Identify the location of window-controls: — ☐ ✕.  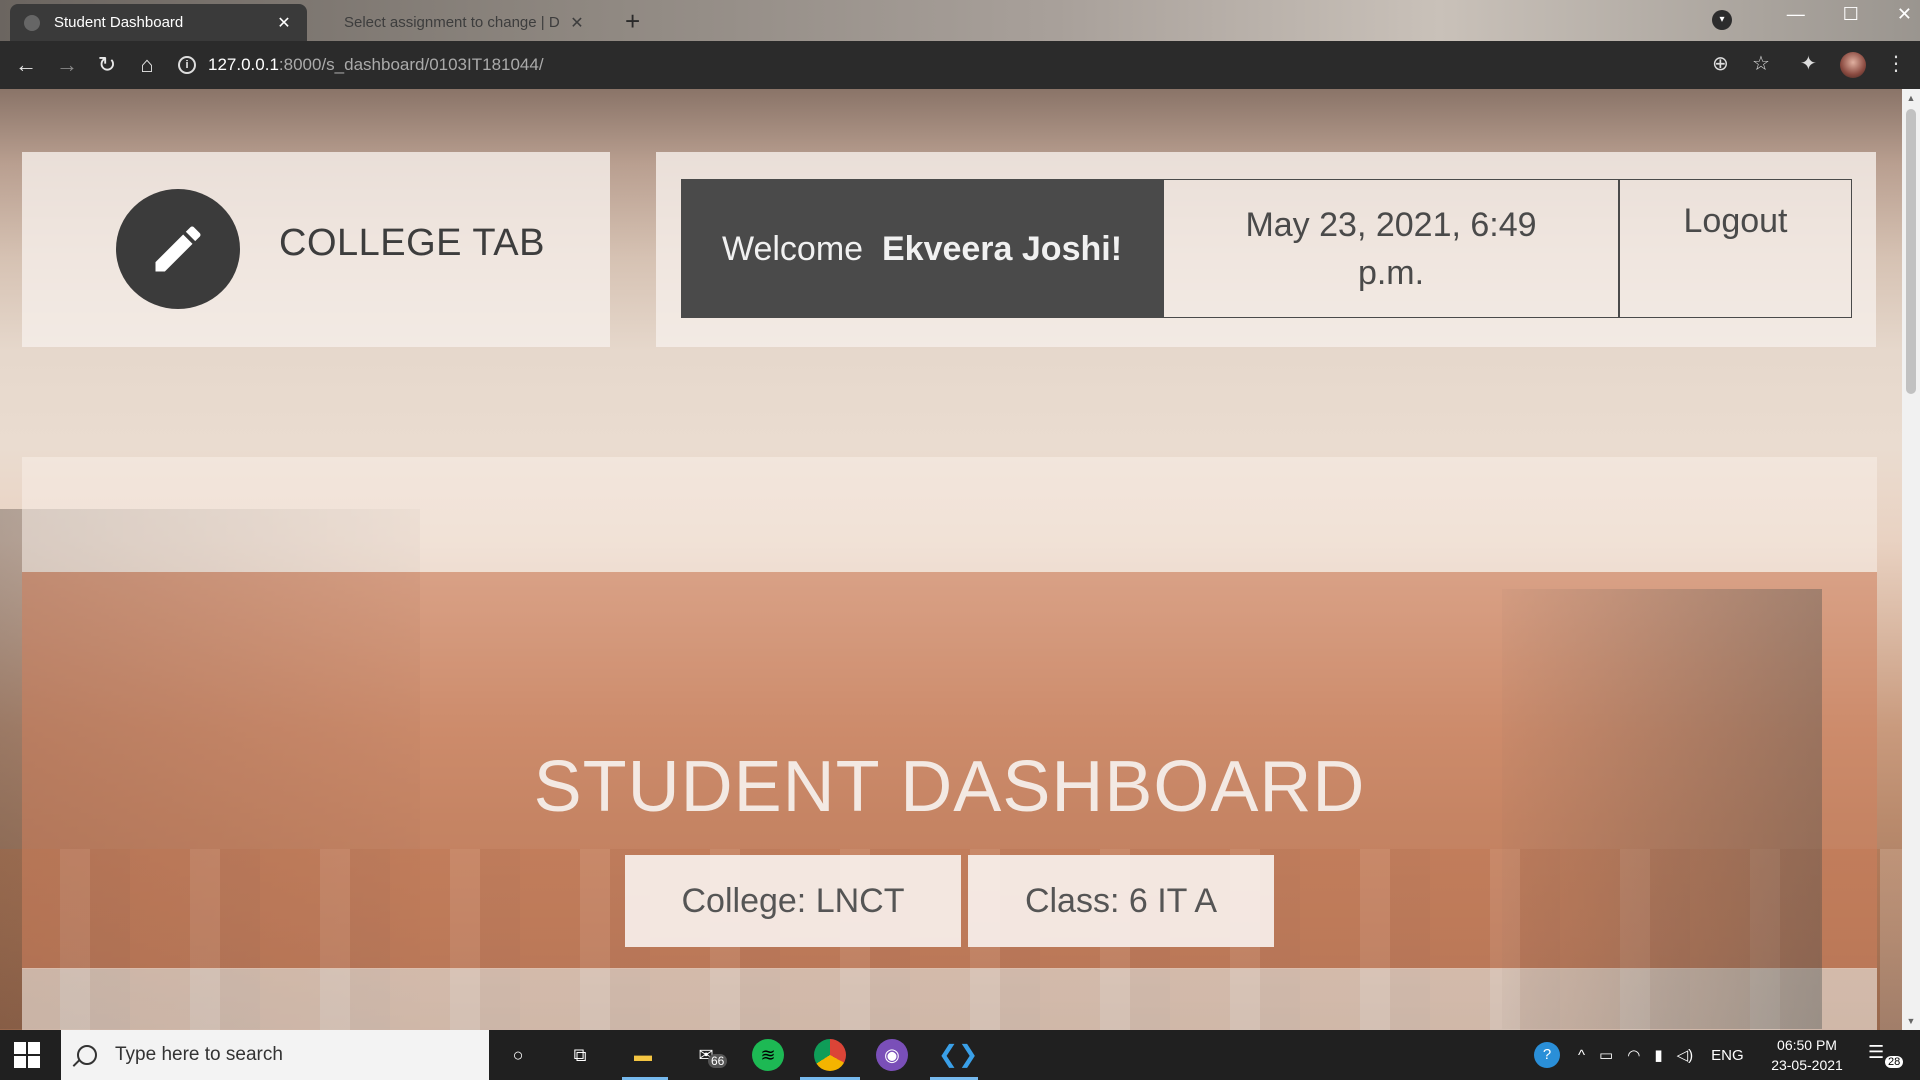
(1849, 14).